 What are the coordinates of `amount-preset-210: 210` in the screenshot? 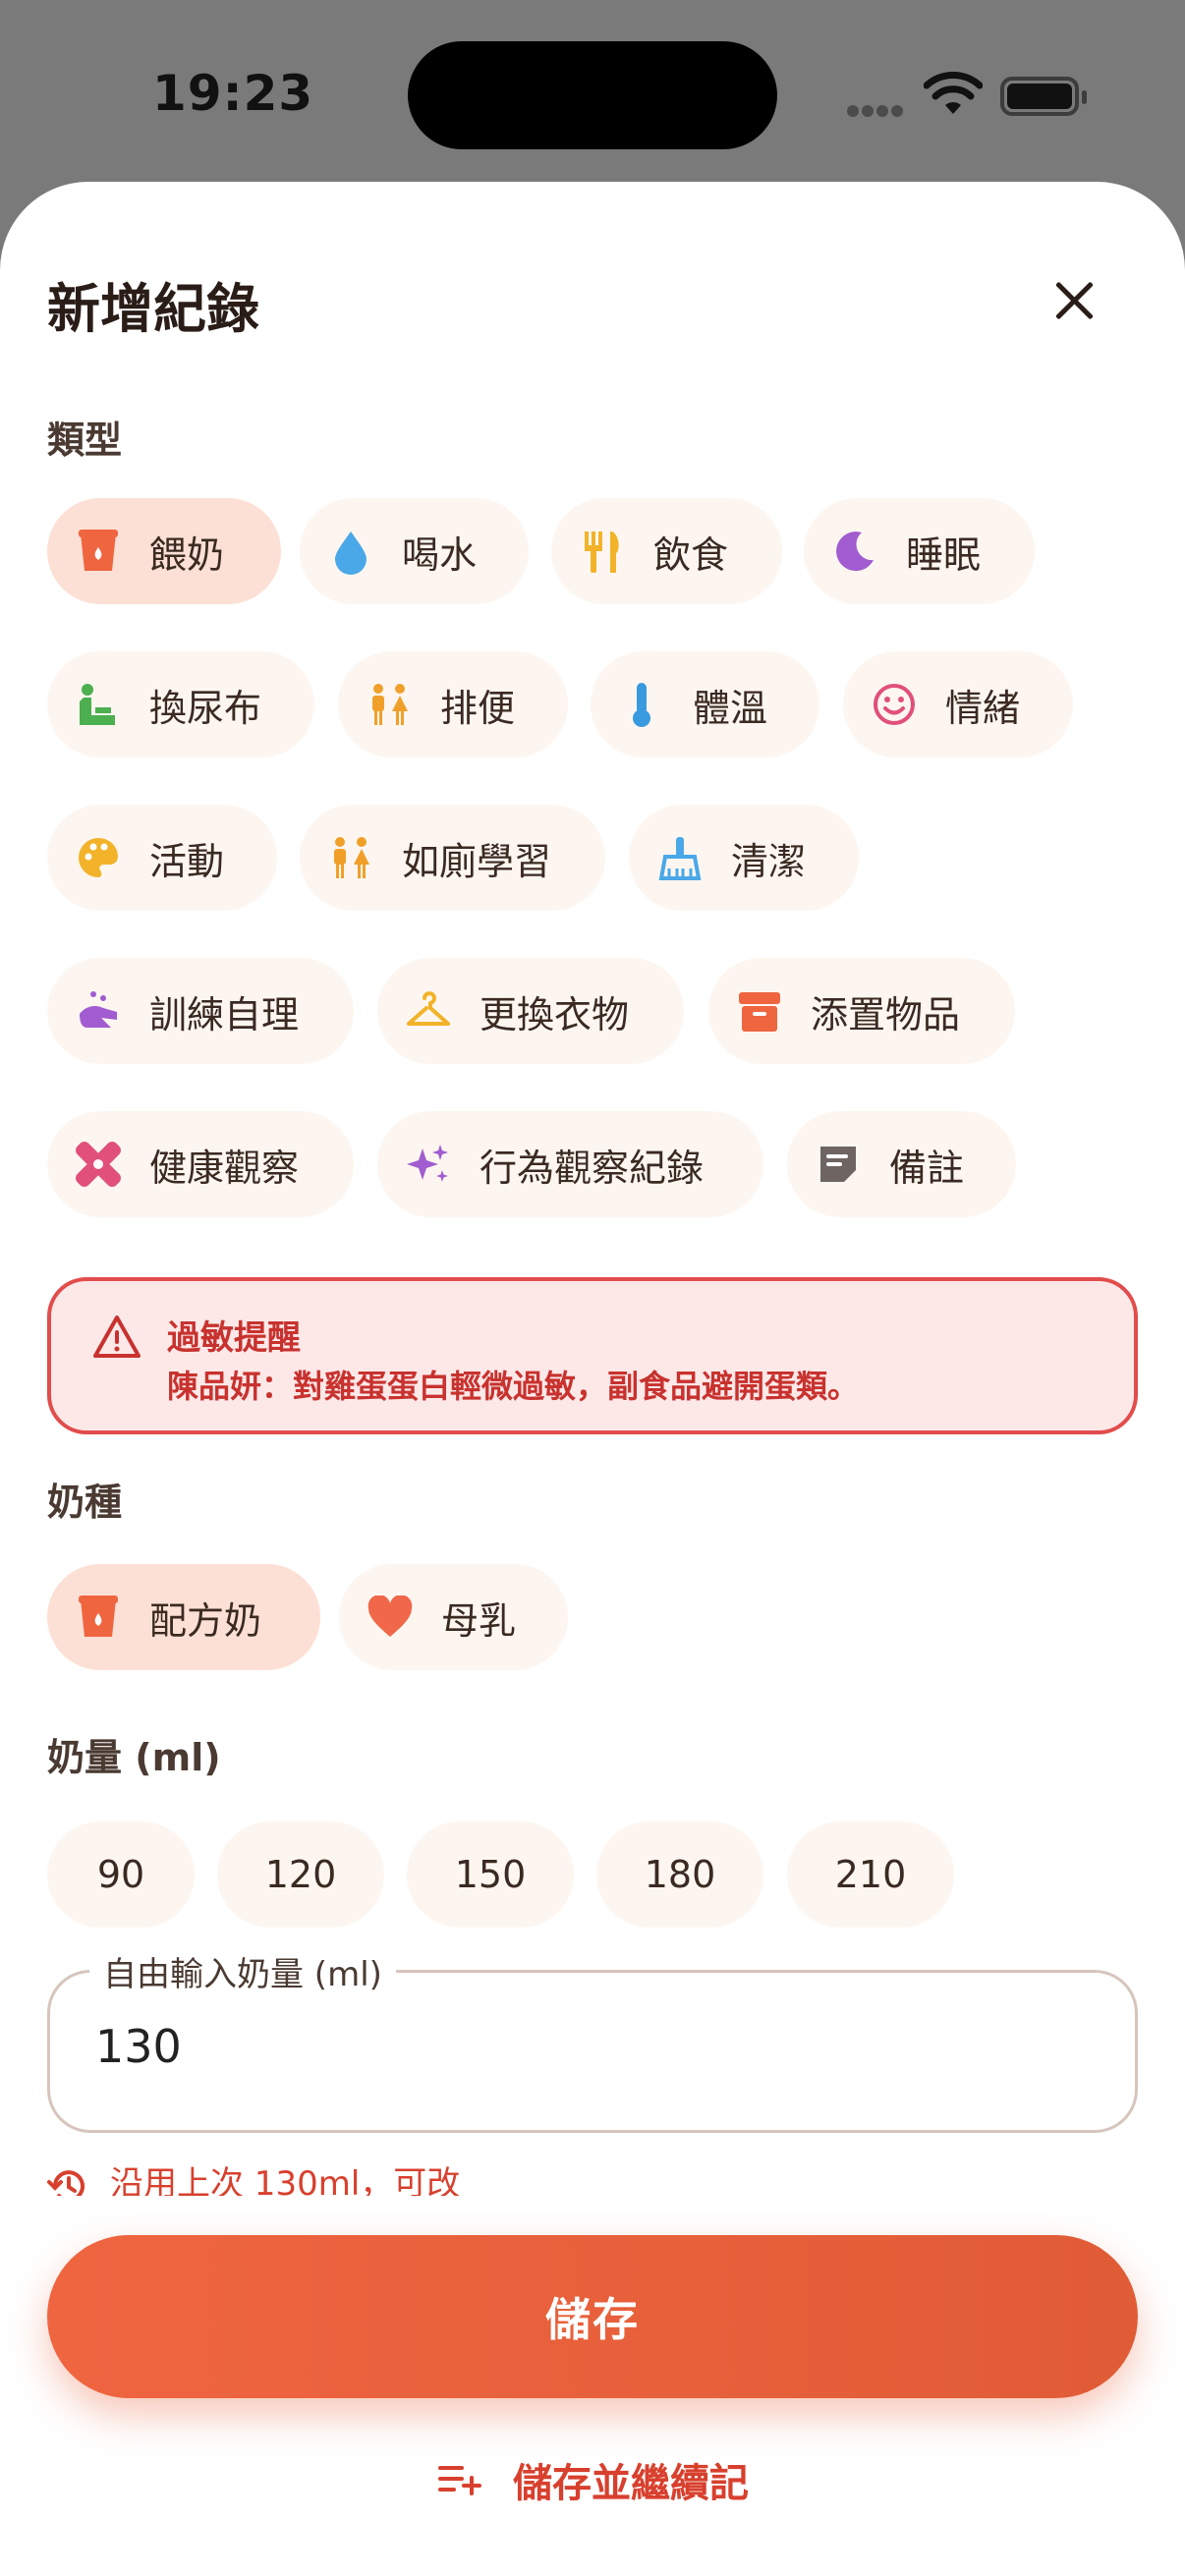 It's located at (871, 1874).